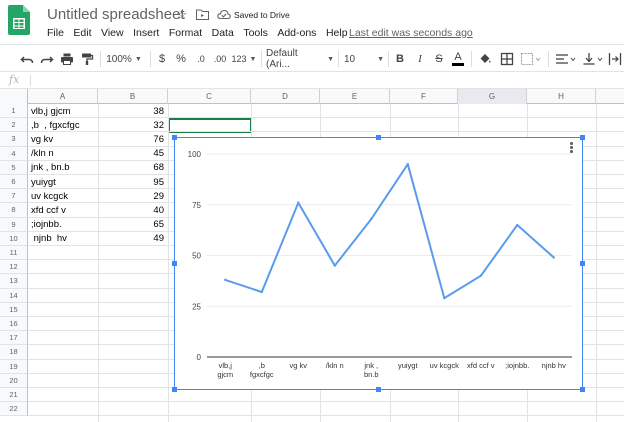  Describe the element at coordinates (131, 111) in the screenshot. I see `cell-b1: 38` at that location.